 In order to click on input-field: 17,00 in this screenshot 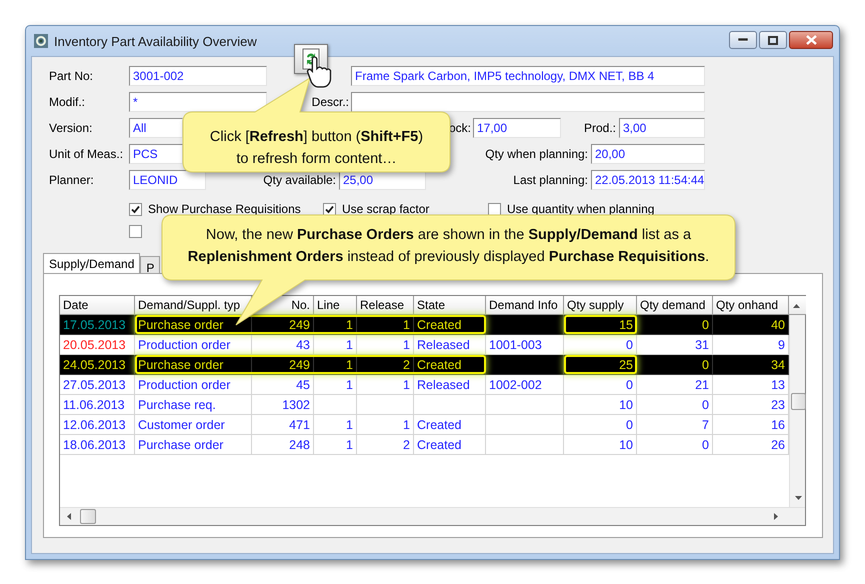, I will do `click(517, 128)`.